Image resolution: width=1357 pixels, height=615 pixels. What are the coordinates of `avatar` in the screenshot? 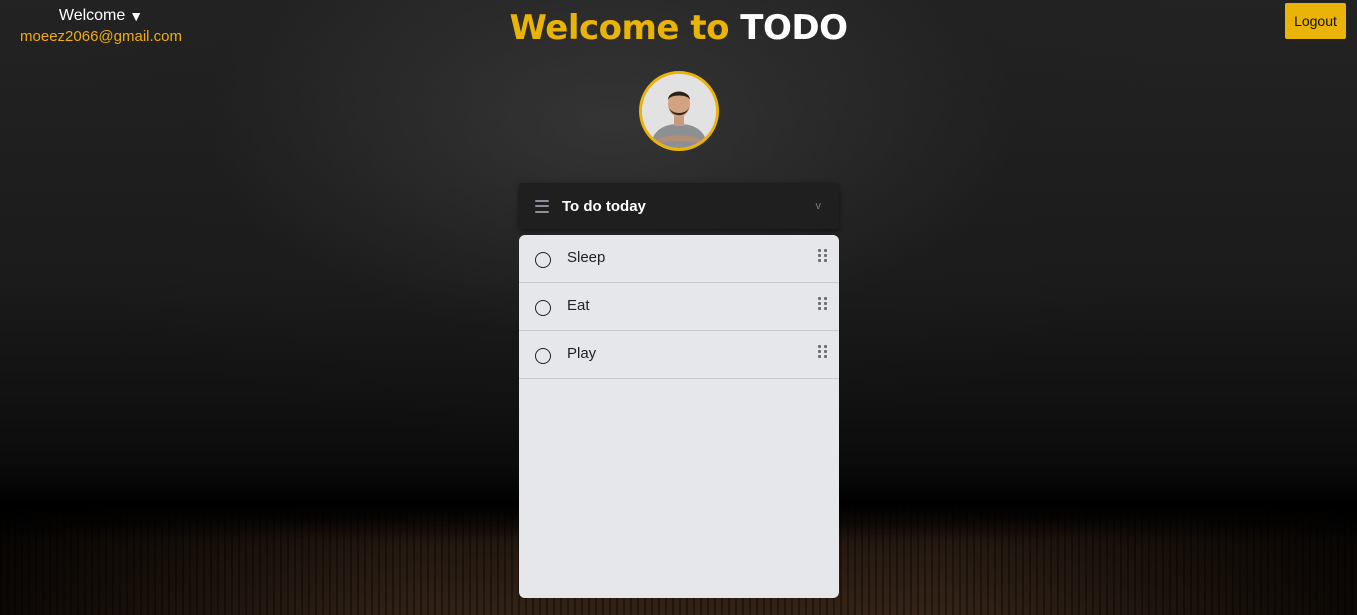 It's located at (679, 111).